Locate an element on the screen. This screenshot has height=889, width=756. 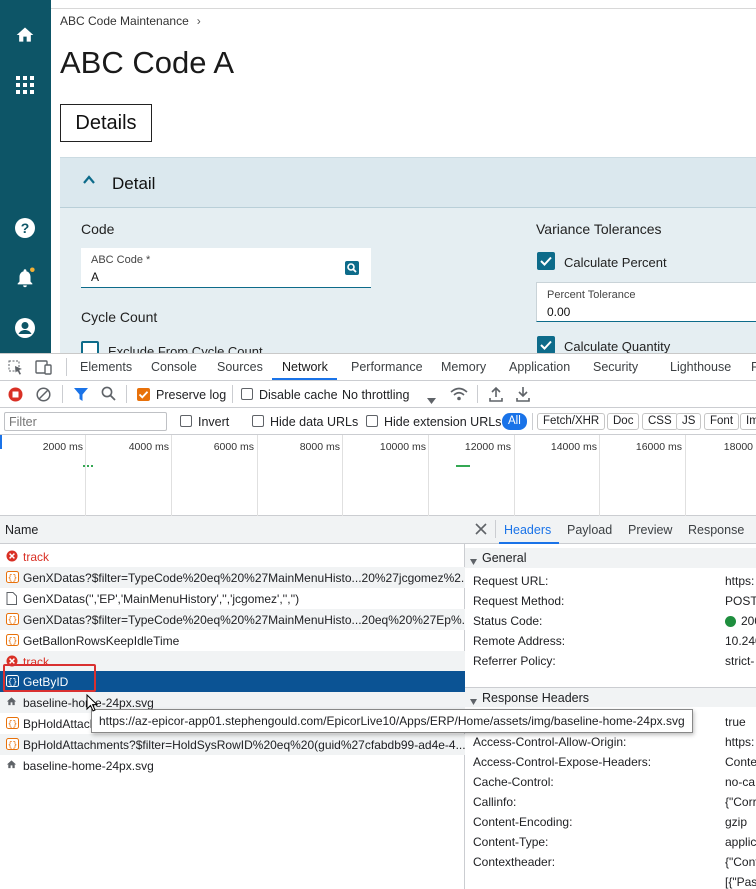
hide-data-urls-checkbox is located at coordinates (258, 421).